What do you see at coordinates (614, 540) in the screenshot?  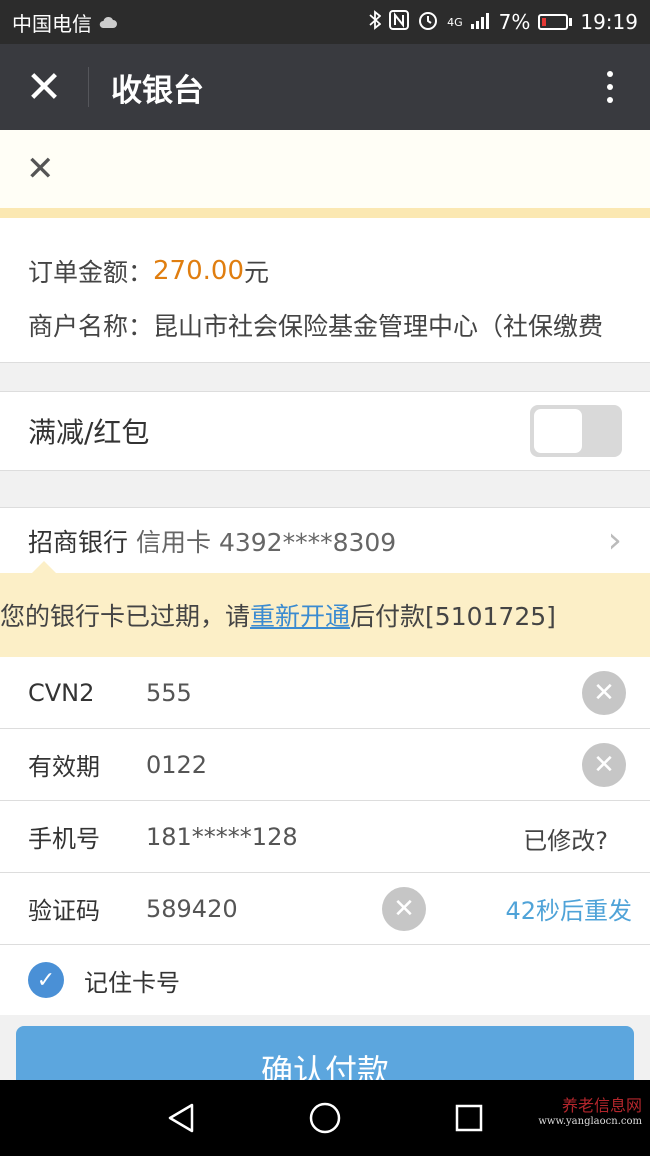 I see `chevron-right-icon: ›` at bounding box center [614, 540].